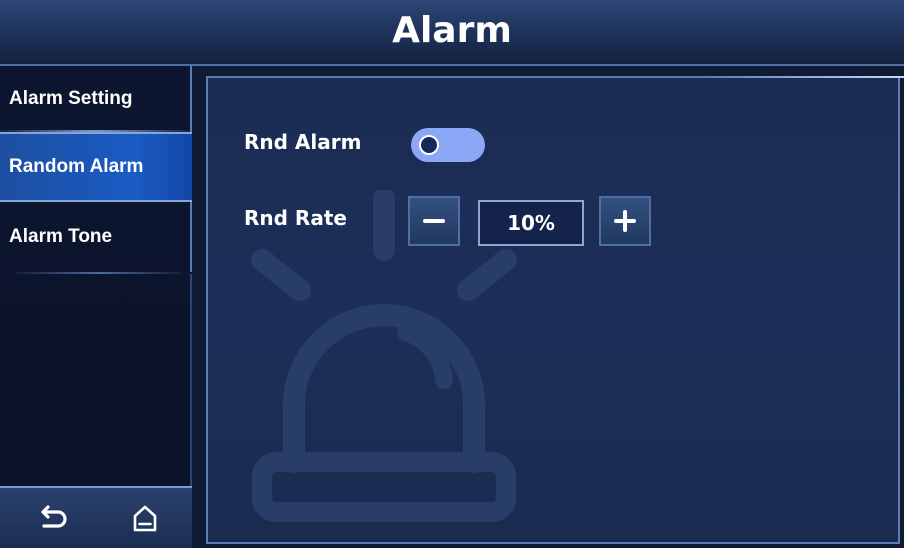 This screenshot has height=548, width=904. What do you see at coordinates (96, 517) in the screenshot?
I see `bottom-nav-bar` at bounding box center [96, 517].